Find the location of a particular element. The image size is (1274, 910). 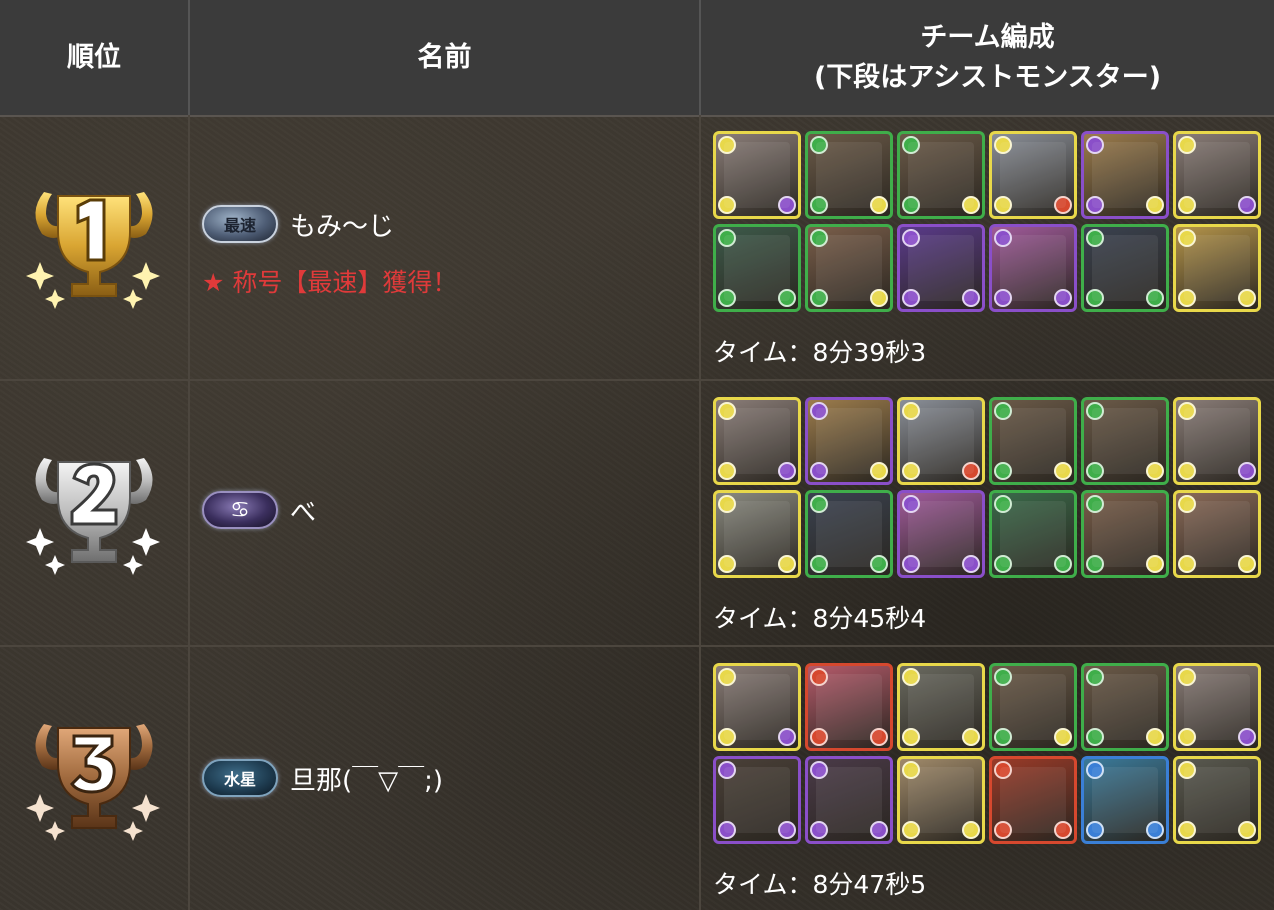

team-grid is located at coordinates (987, 487).